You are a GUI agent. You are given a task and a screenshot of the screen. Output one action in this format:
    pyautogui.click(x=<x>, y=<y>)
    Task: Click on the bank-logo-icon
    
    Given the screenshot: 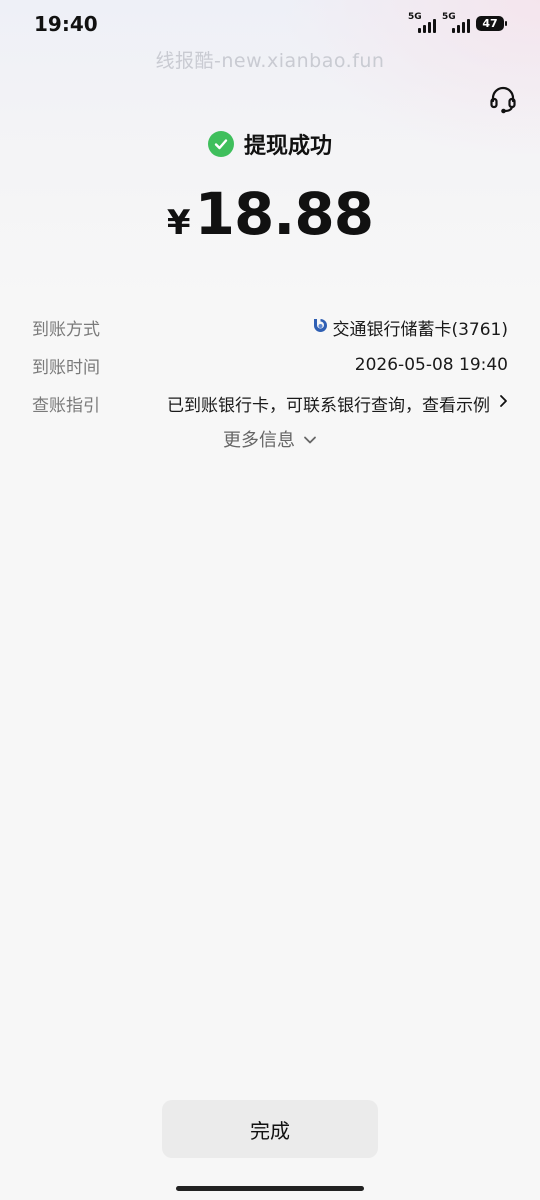 What is the action you would take?
    pyautogui.click(x=319, y=327)
    